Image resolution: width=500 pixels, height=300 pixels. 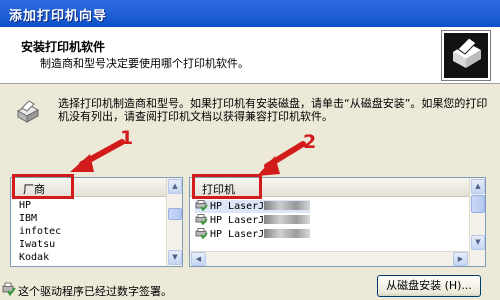 What do you see at coordinates (250, 13) in the screenshot?
I see `title-bar: 添加打印机向导` at bounding box center [250, 13].